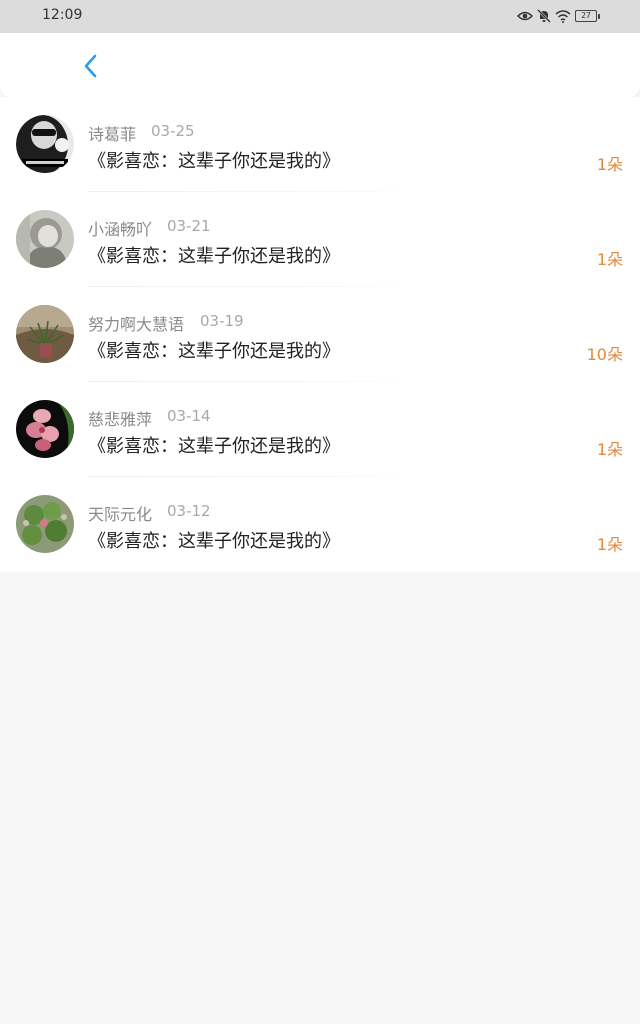 This screenshot has width=640, height=1024. Describe the element at coordinates (189, 226) in the screenshot. I see `gift-date: 03-21` at that location.